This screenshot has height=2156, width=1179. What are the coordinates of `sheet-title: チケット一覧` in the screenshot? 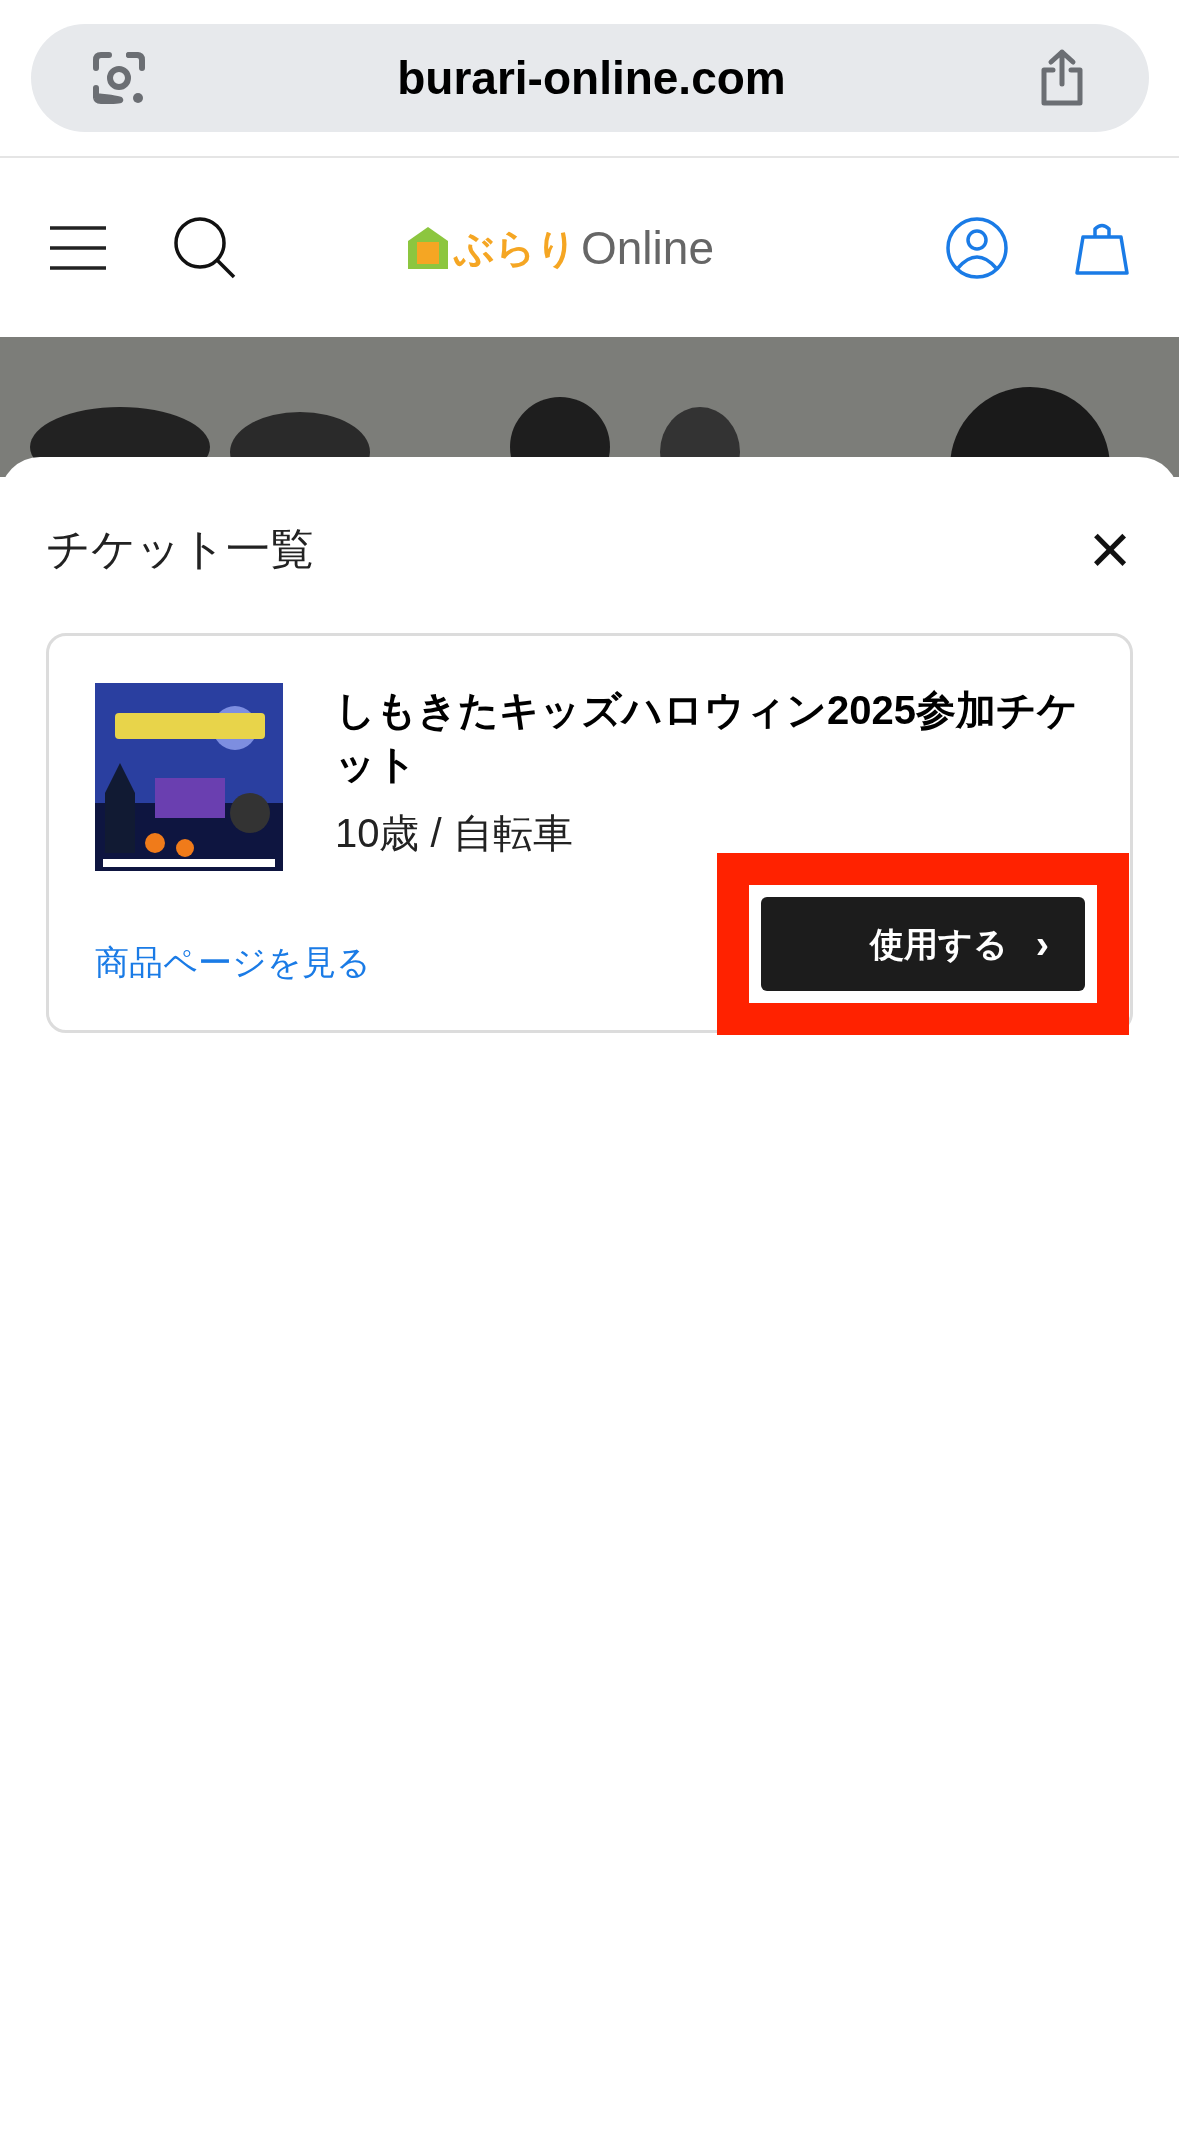 It's located at (180, 549).